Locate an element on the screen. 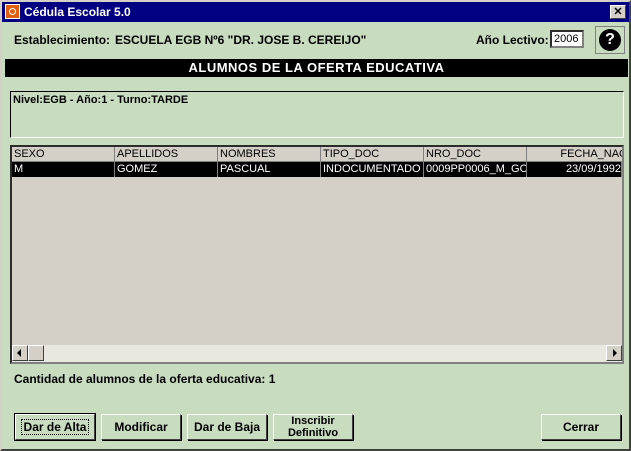 This screenshot has height=451, width=631. modificar-label: Modificar is located at coordinates (141, 427).